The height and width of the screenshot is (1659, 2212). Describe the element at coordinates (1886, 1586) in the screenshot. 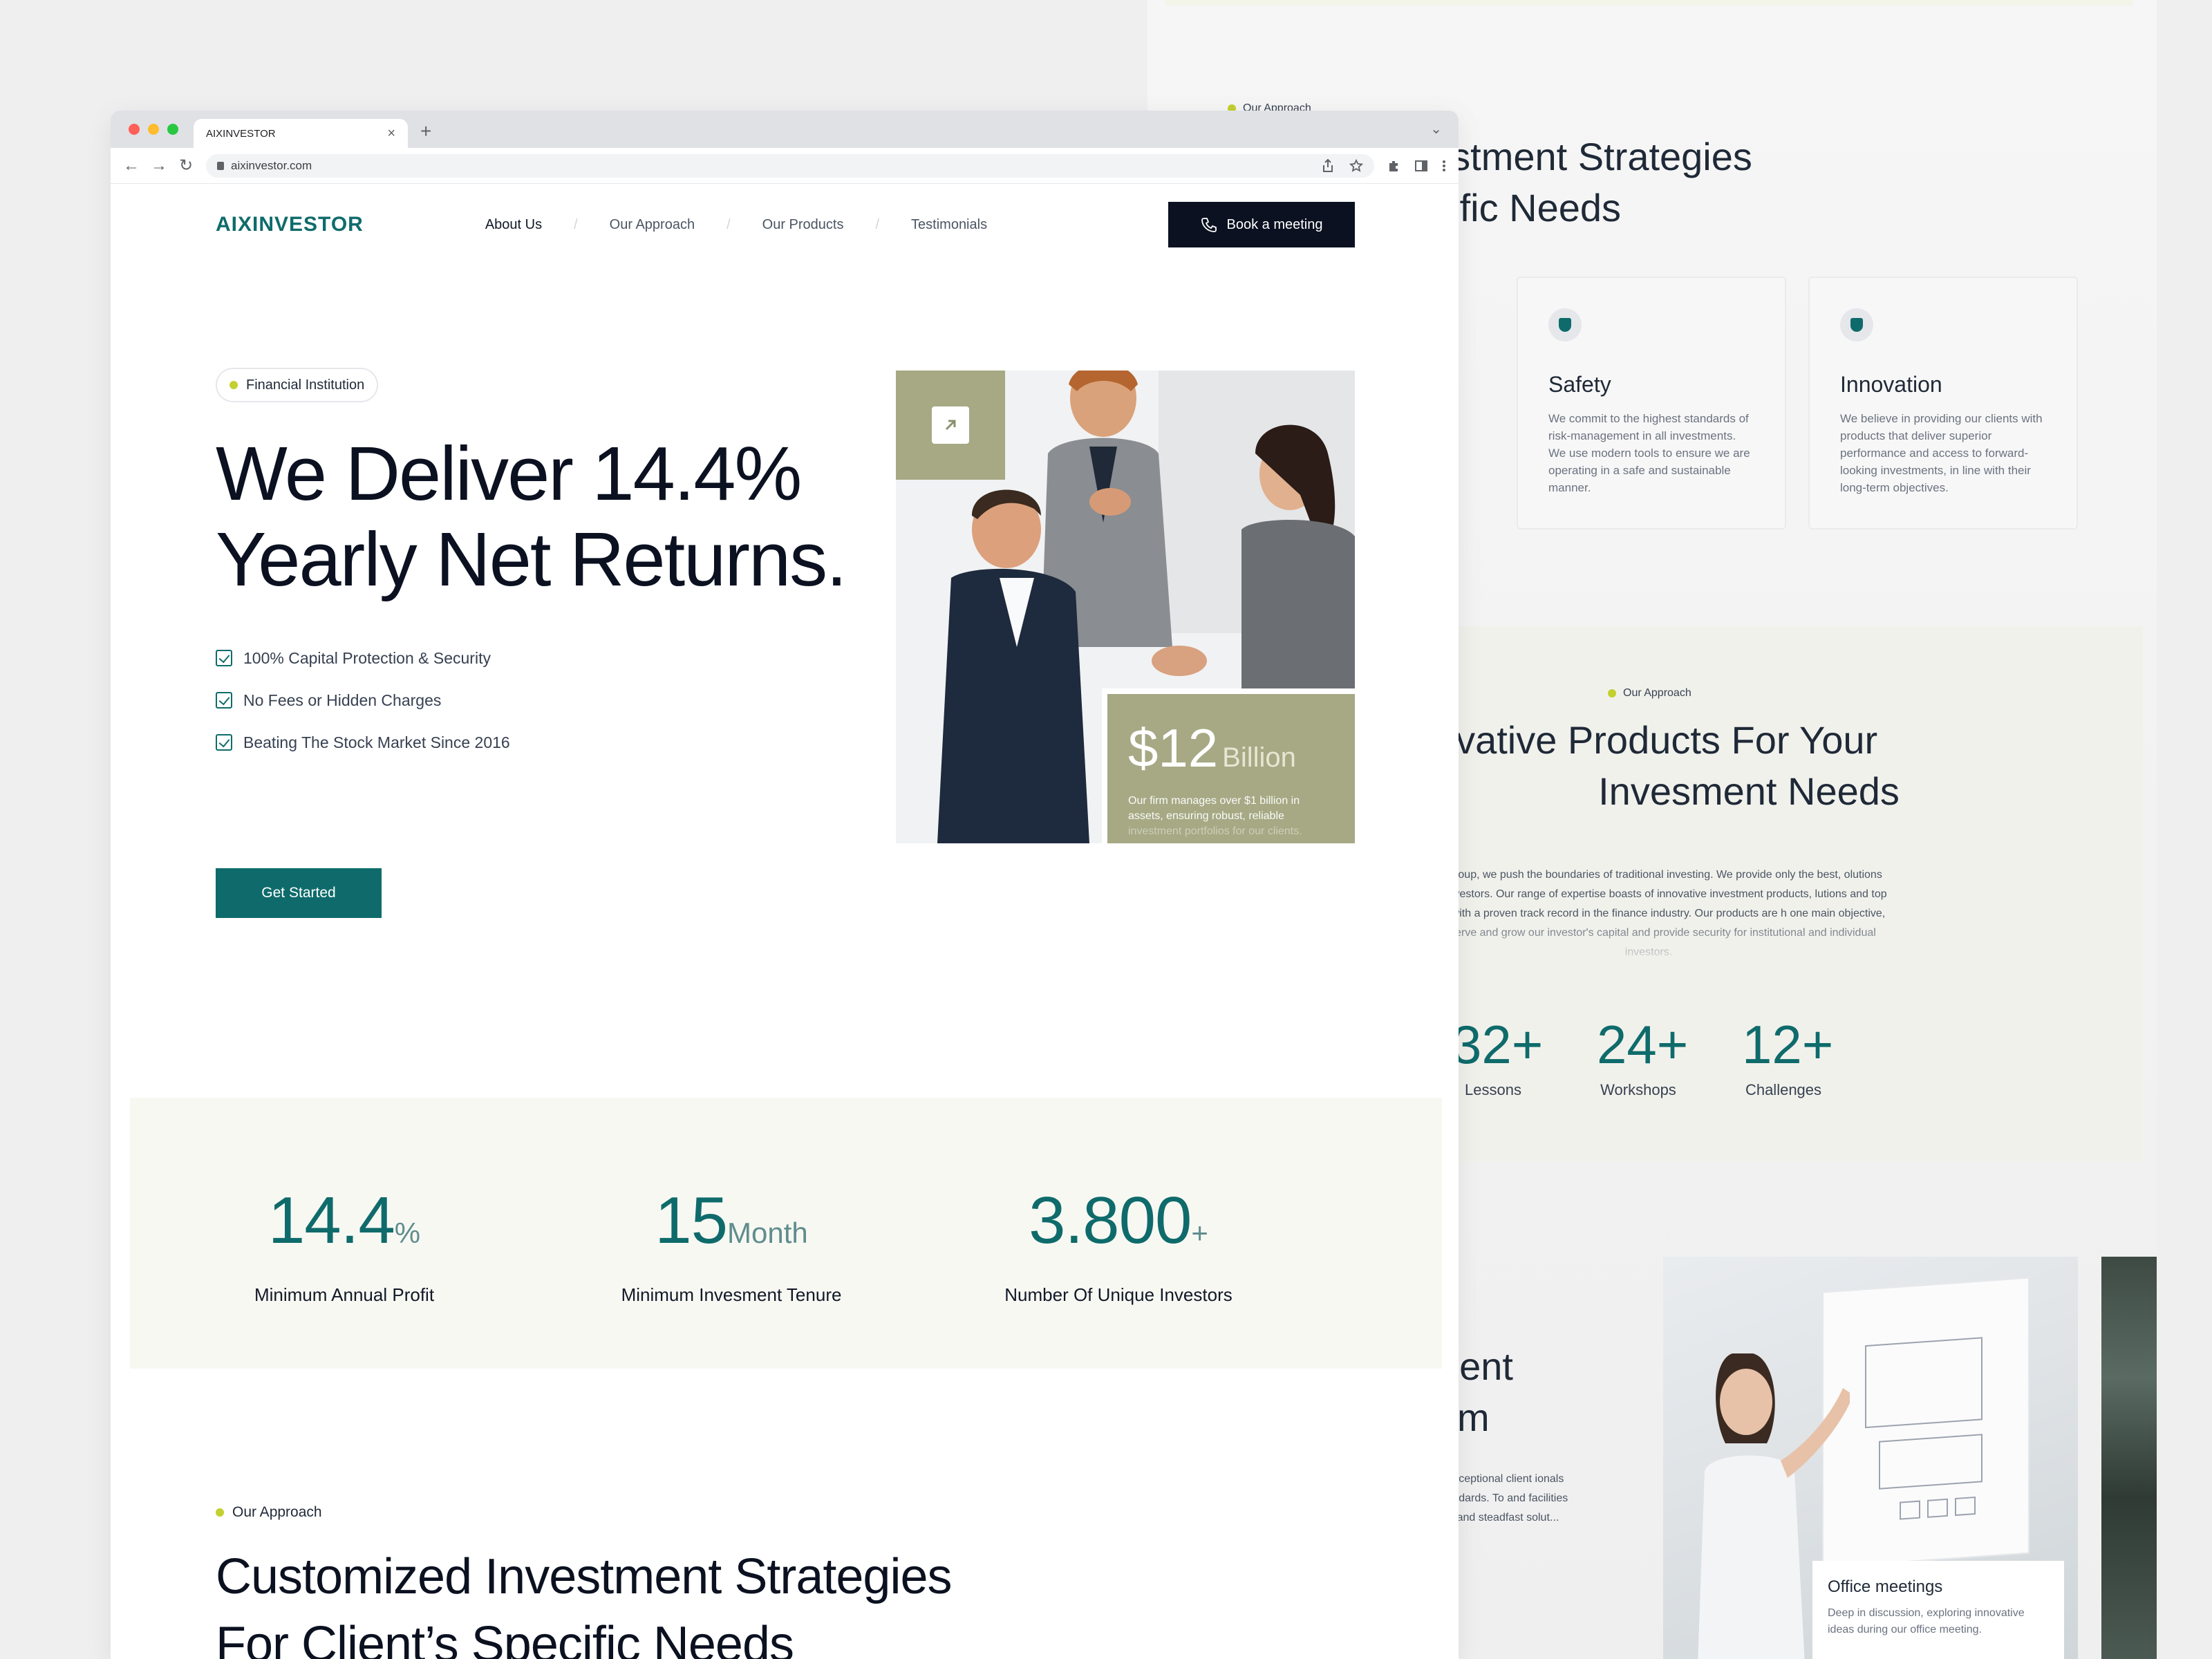

I see `office-card-title: Office meetings` at that location.